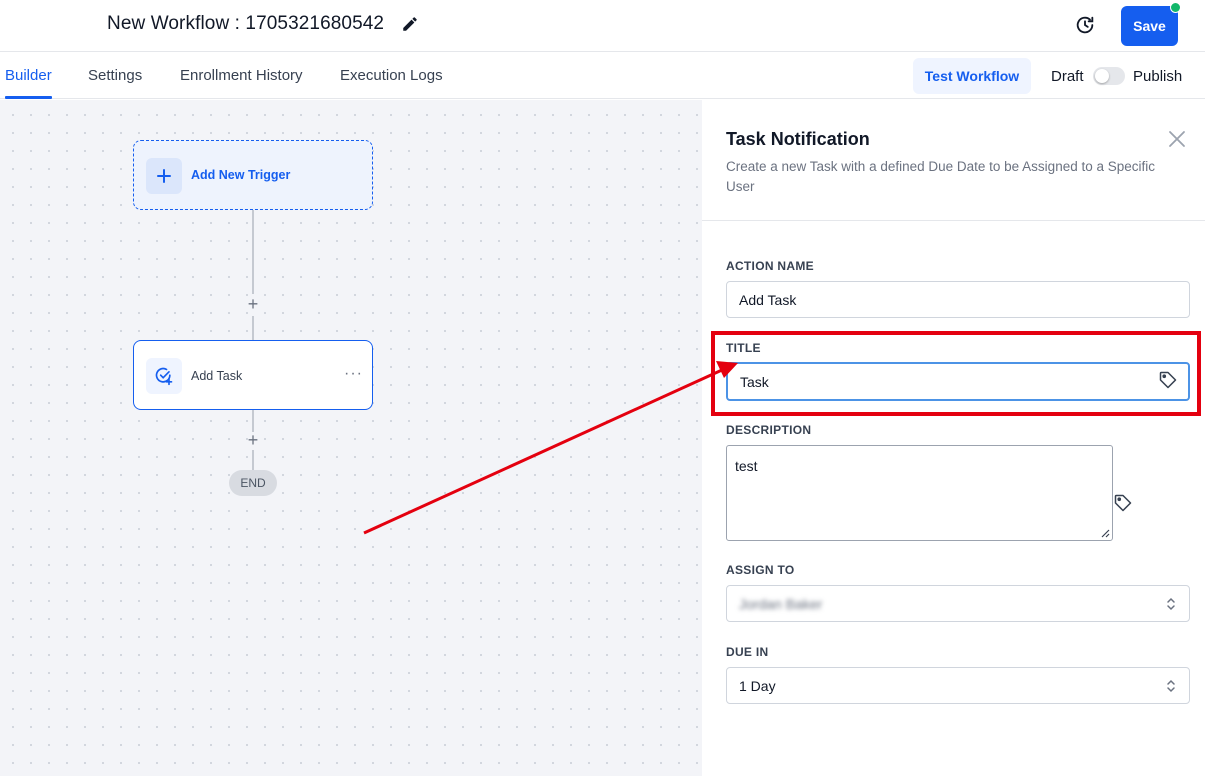 The width and height of the screenshot is (1205, 776). I want to click on due-in-label: DUE IN, so click(747, 652).